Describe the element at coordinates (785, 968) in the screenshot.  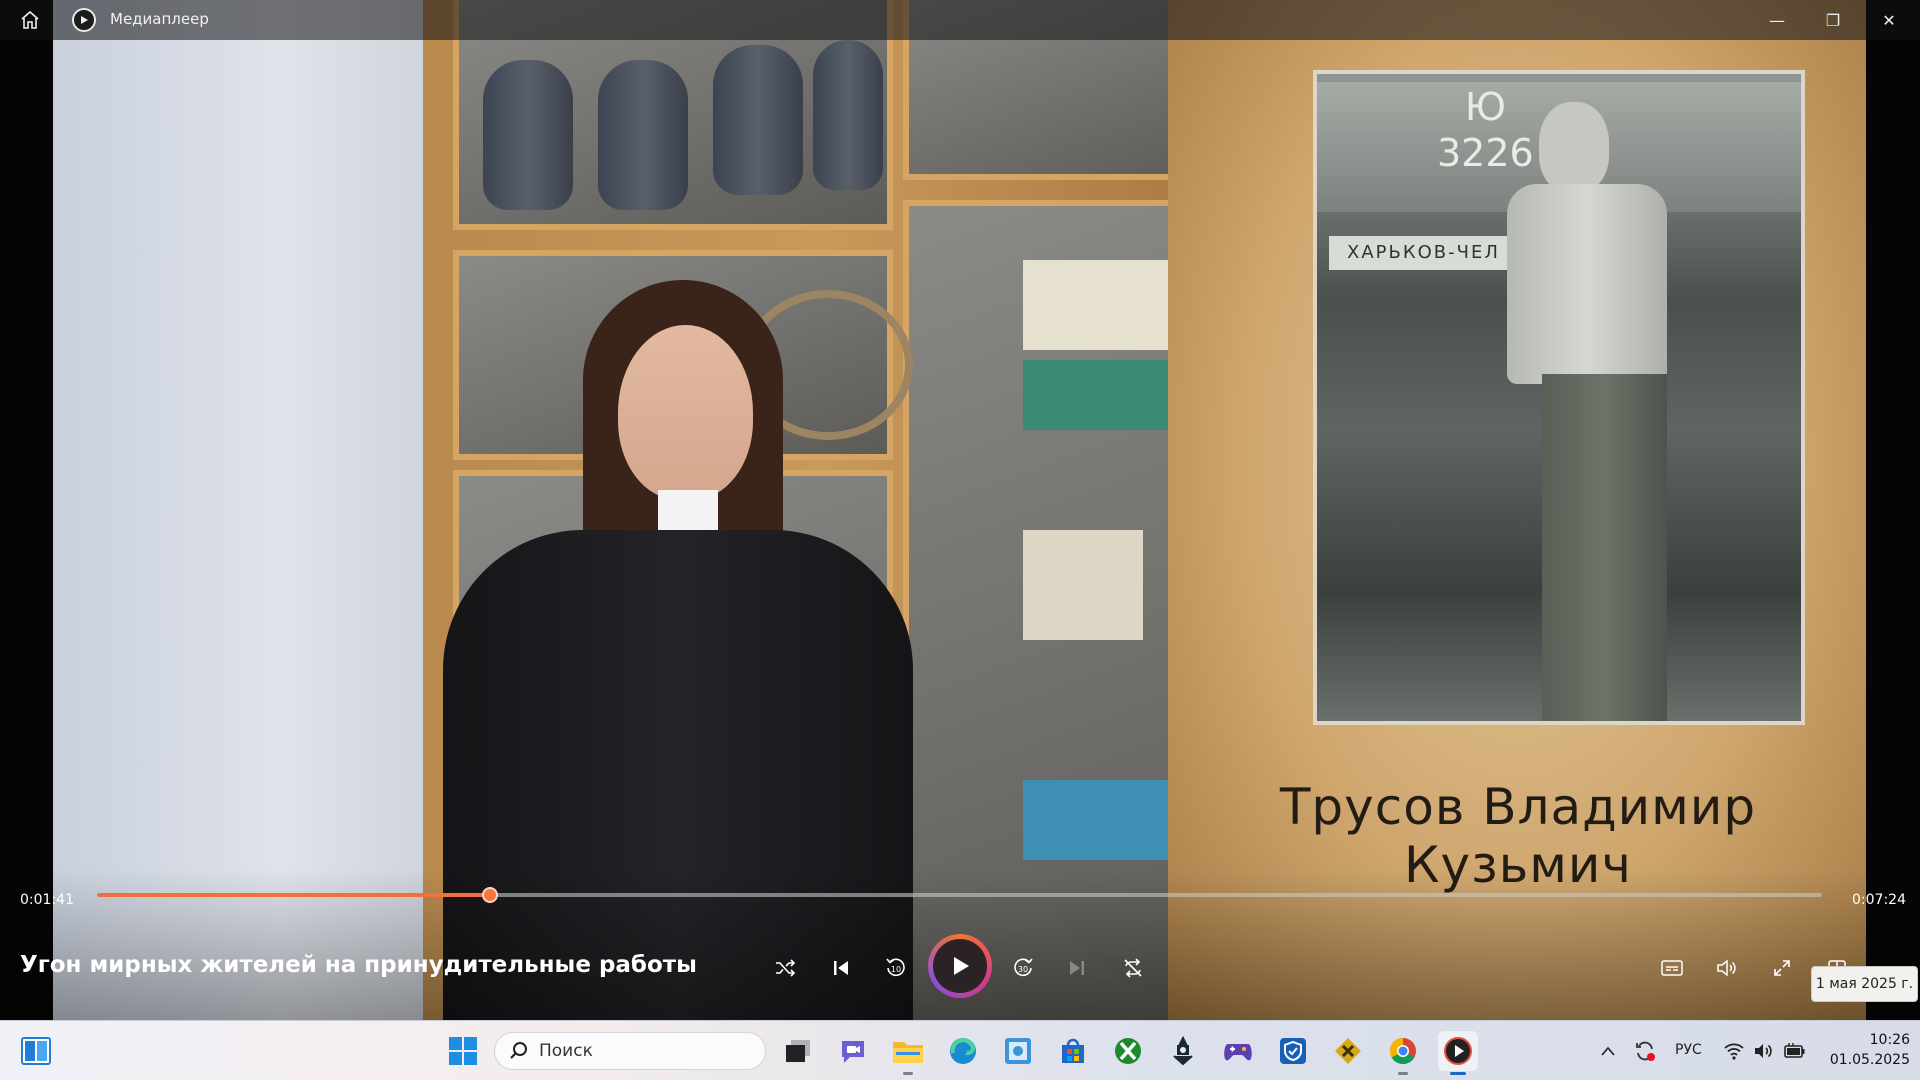
I see `shuffle-icon` at that location.